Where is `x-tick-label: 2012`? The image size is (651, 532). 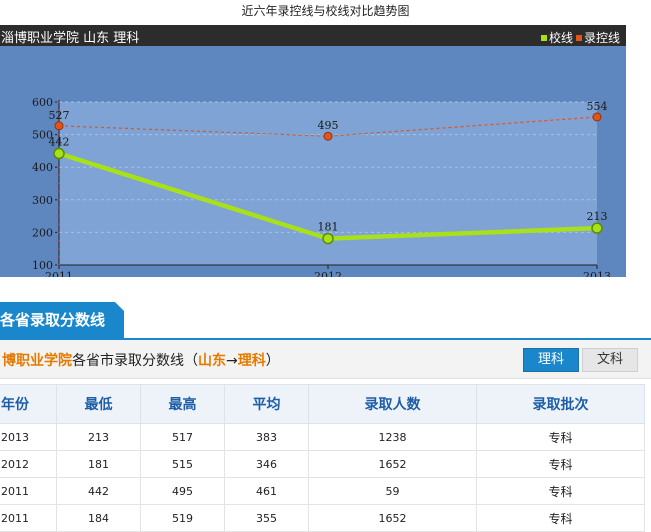 x-tick-label: 2012 is located at coordinates (328, 273).